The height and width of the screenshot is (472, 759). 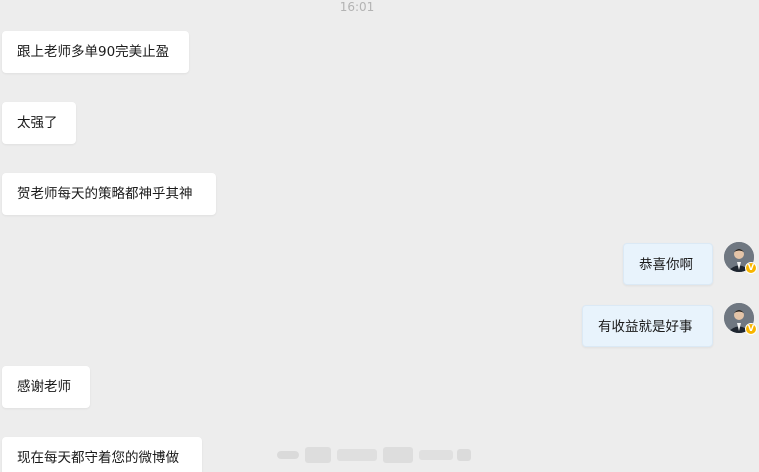 What do you see at coordinates (109, 194) in the screenshot?
I see `incoming-message-bubble: 贺老师每天的策略都神乎其神` at bounding box center [109, 194].